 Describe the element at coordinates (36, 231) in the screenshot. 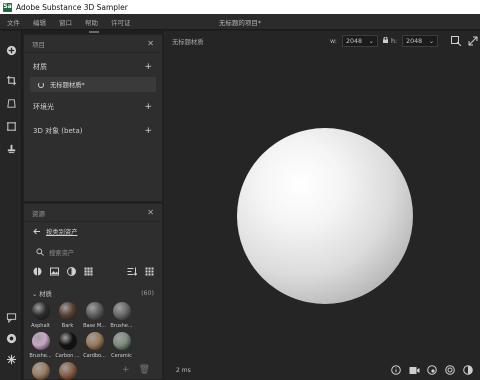

I see `arrow-left-icon` at that location.